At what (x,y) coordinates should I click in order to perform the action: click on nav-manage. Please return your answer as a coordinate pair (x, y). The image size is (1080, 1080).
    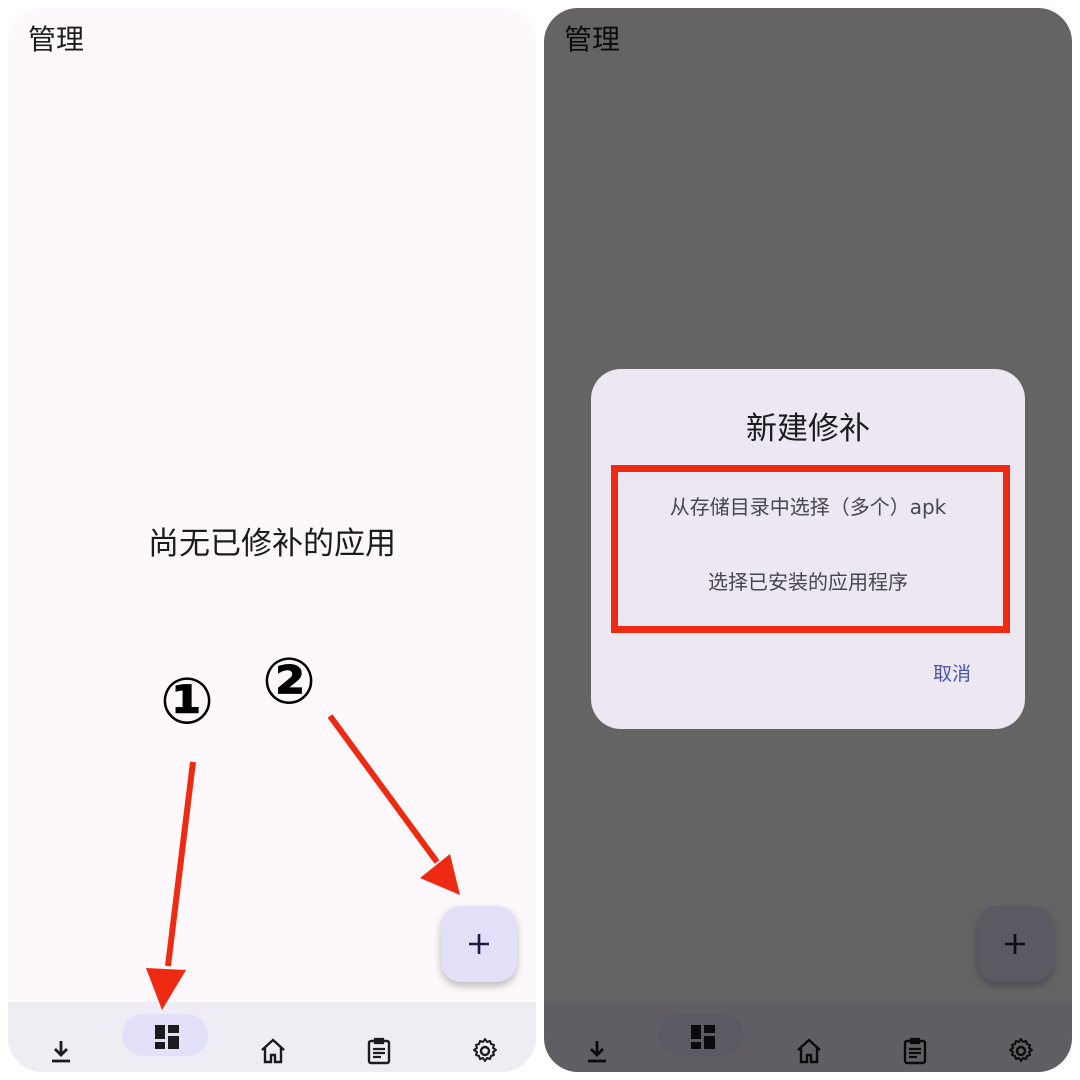
    Looking at the image, I should click on (167, 1037).